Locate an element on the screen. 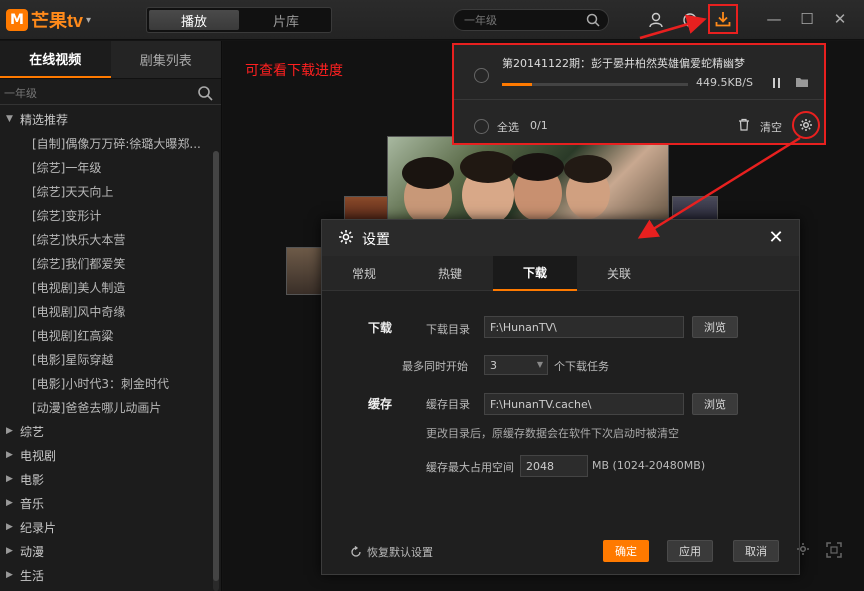 The width and height of the screenshot is (864, 591). tab-online-video: 在线视频 is located at coordinates (55, 59).